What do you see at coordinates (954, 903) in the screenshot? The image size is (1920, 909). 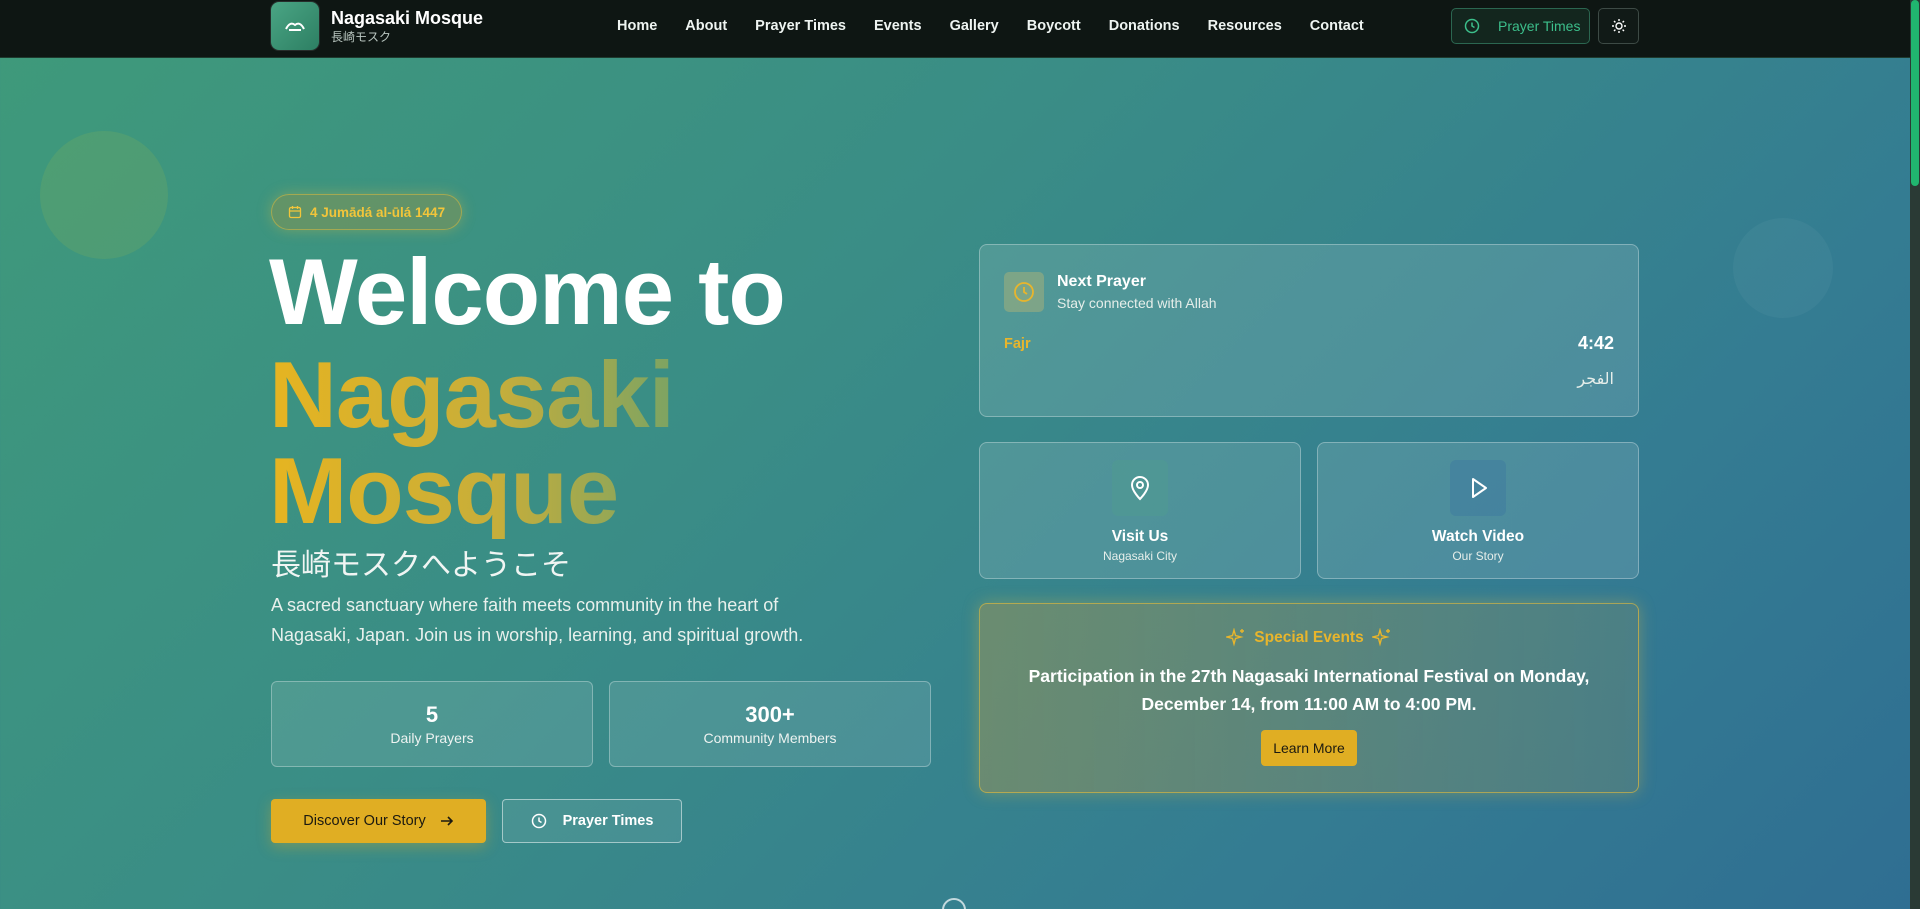 I see `scroll-down-indicator` at bounding box center [954, 903].